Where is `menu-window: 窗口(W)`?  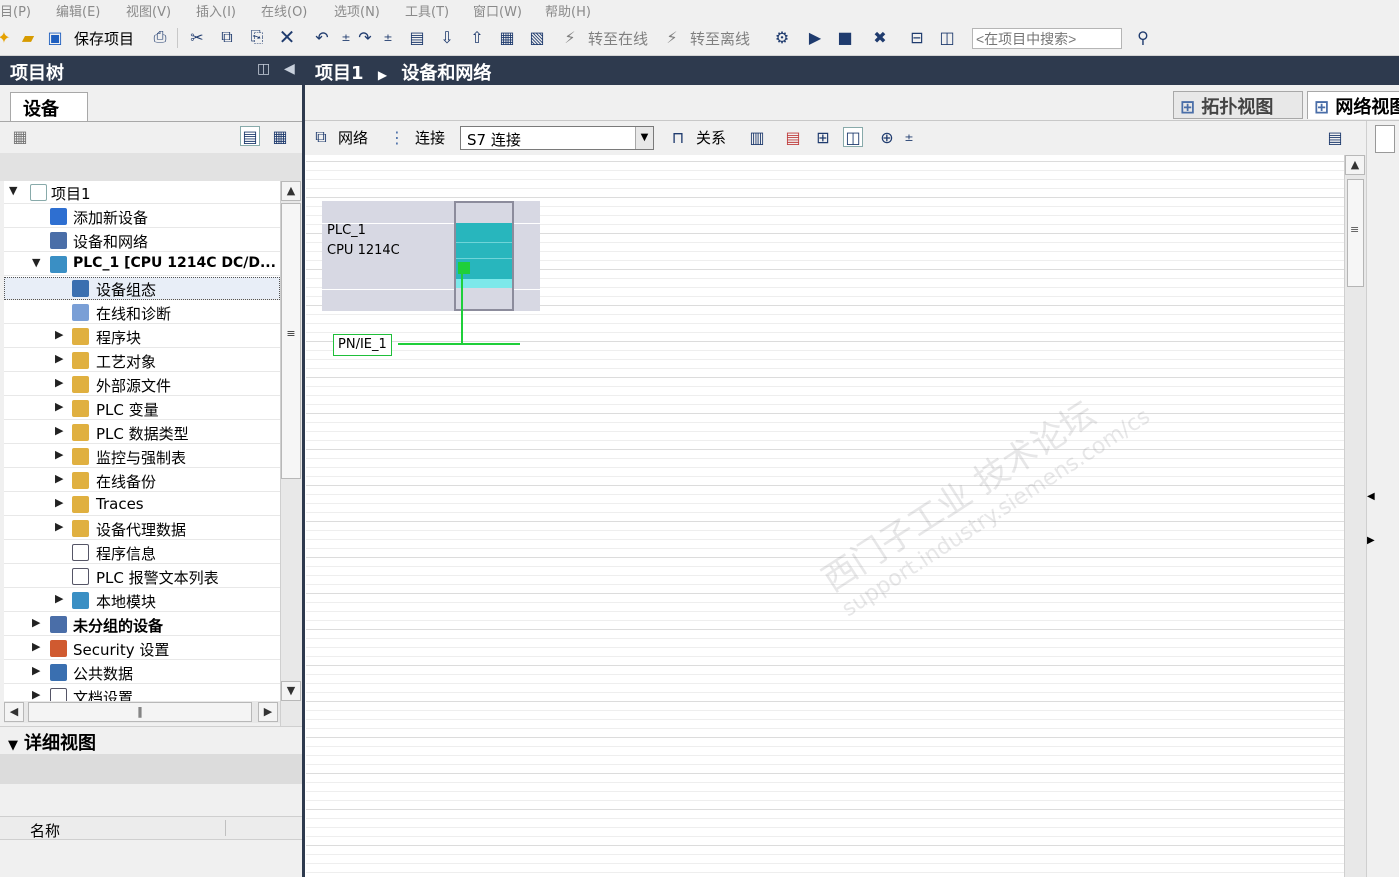 menu-window: 窗口(W) is located at coordinates (497, 10).